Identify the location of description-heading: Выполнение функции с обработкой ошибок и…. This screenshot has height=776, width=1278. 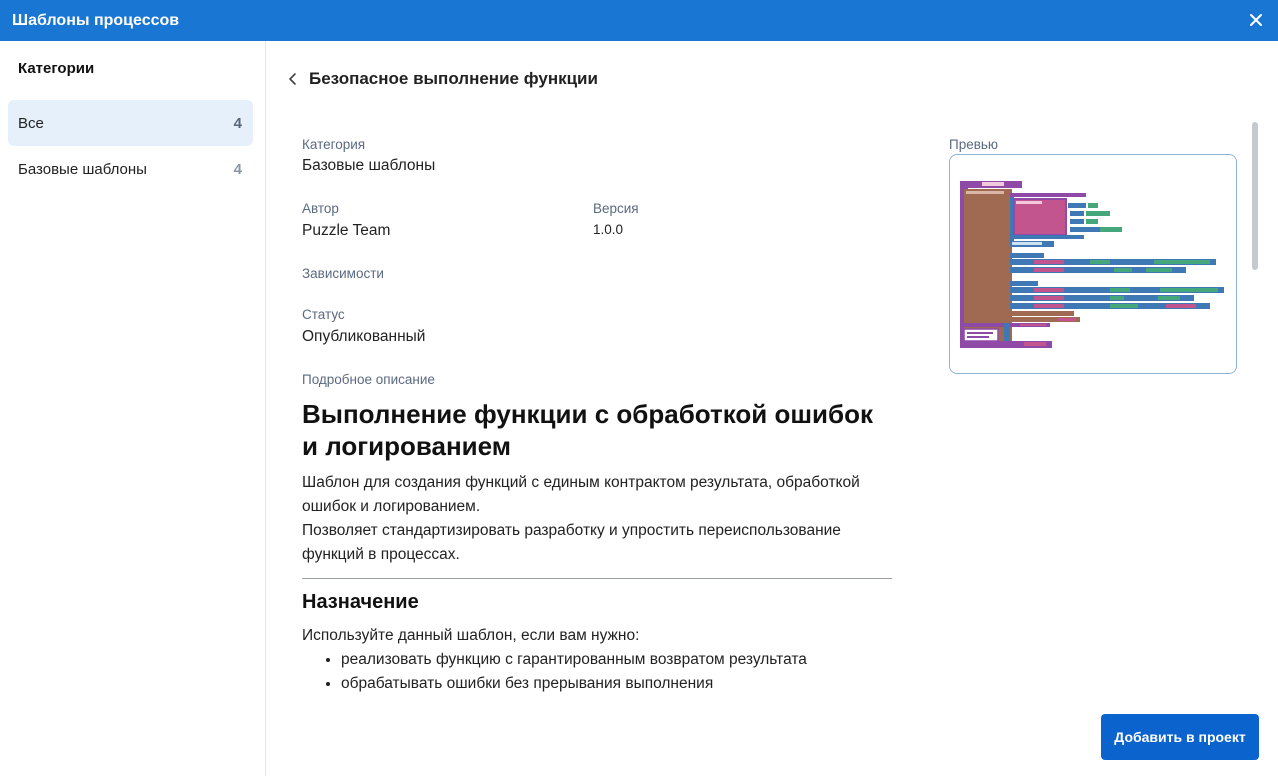
(587, 430).